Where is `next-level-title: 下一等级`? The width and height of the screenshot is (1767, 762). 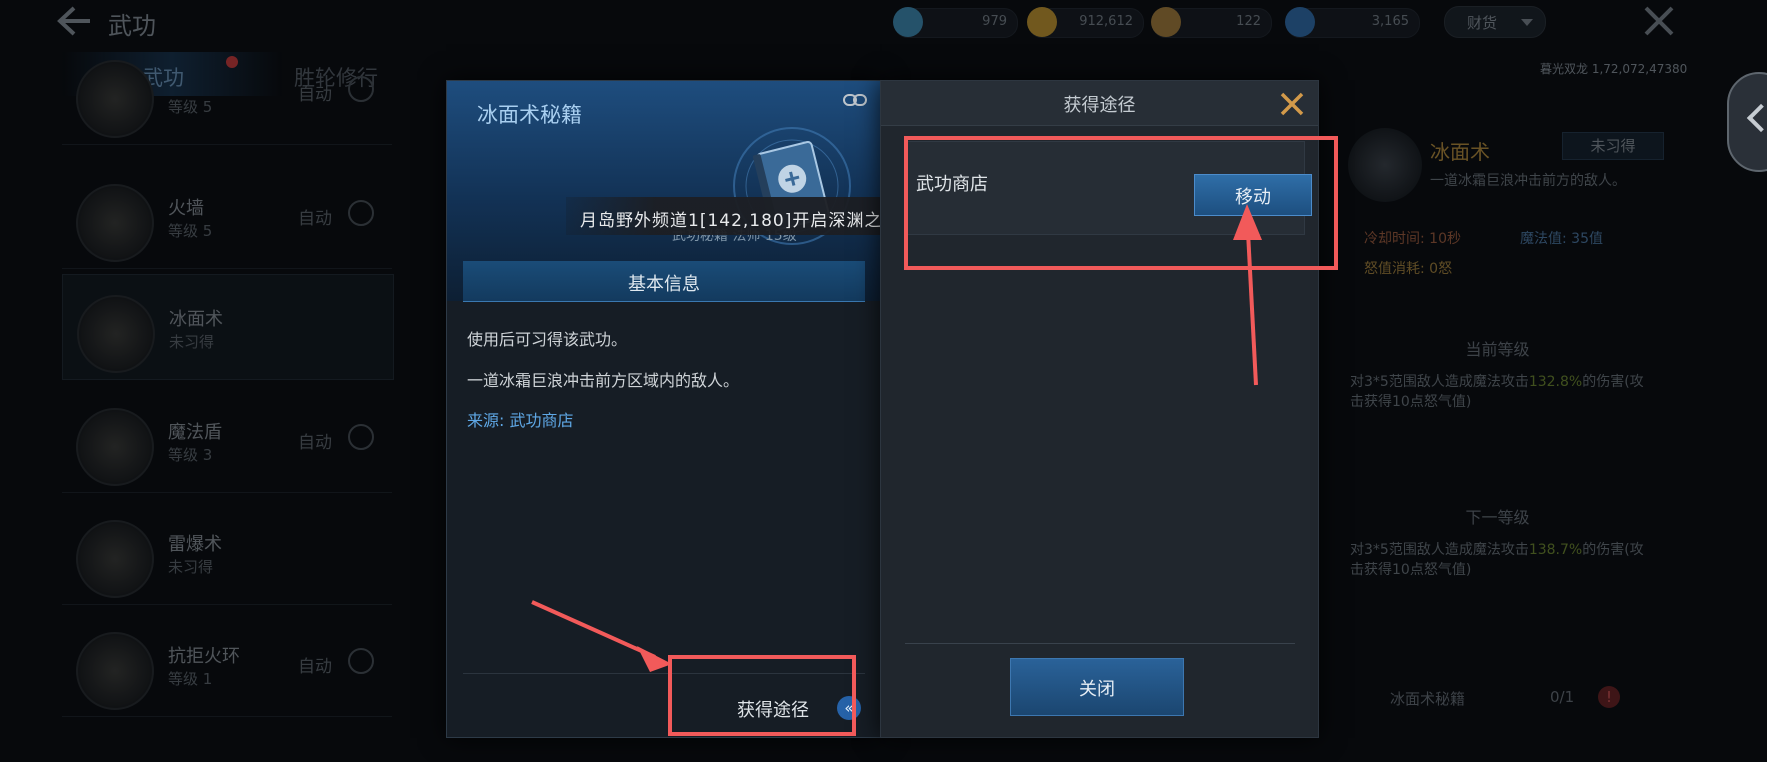
next-level-title: 下一等级 is located at coordinates (1497, 517).